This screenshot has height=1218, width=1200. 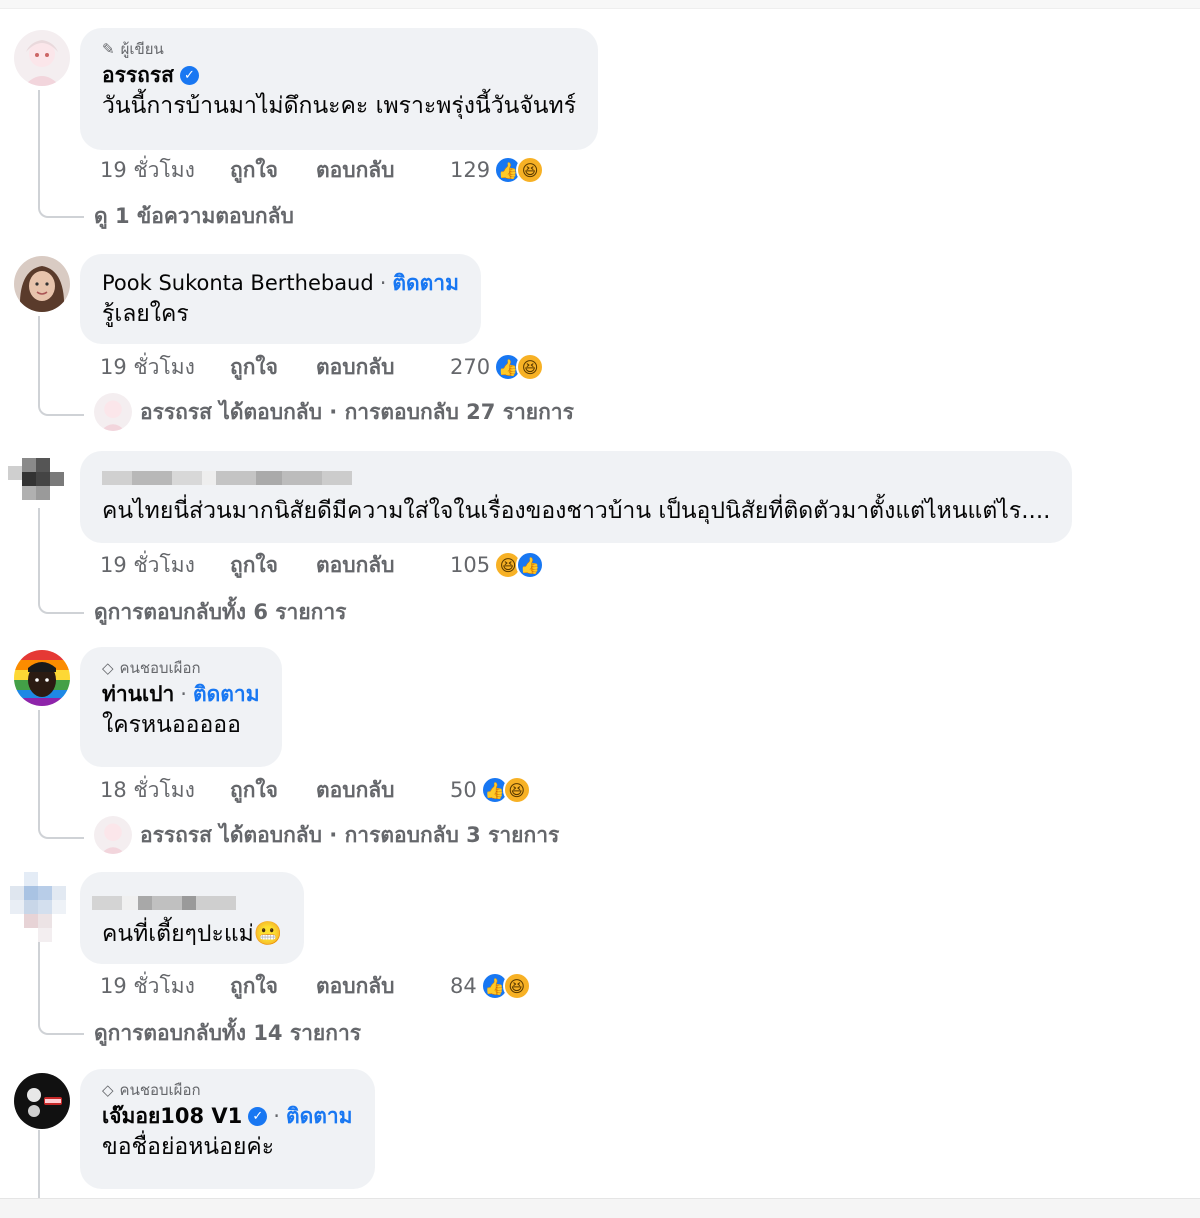 I want to click on comment-text: ใครหนอออออ, so click(x=171, y=725).